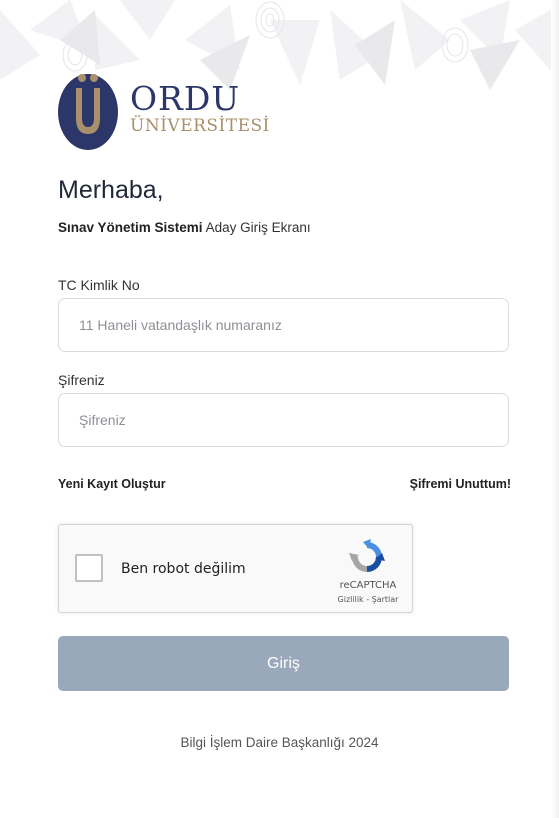  Describe the element at coordinates (112, 484) in the screenshot. I see `register-link: Yeni Kayıt Oluştur` at that location.